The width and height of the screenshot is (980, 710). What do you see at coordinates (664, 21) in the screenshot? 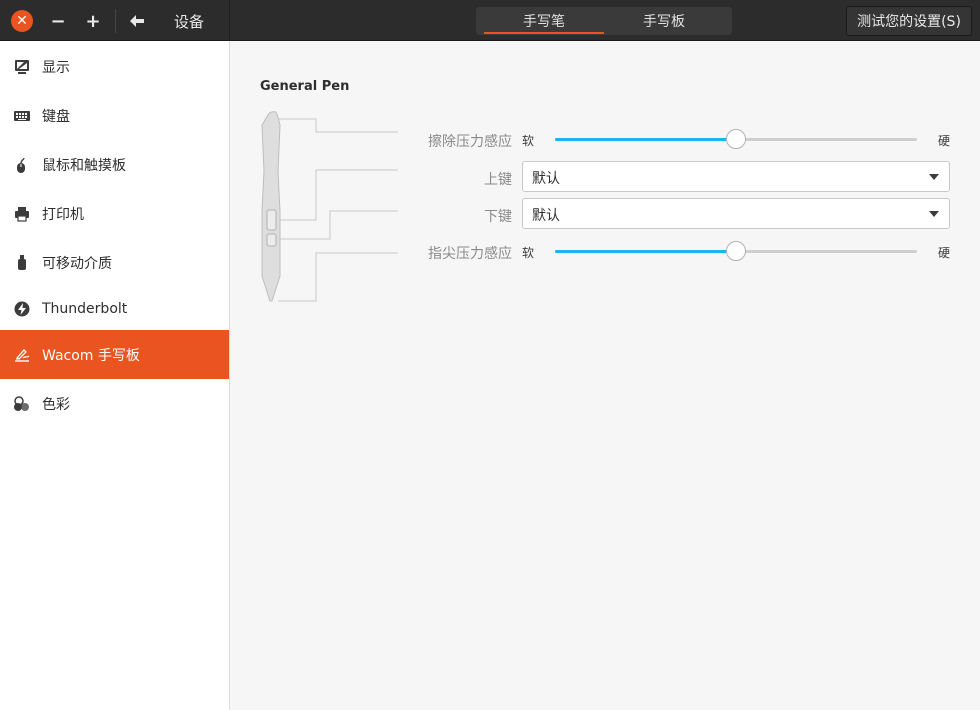
I see `tab-tablet: 手写板` at bounding box center [664, 21].